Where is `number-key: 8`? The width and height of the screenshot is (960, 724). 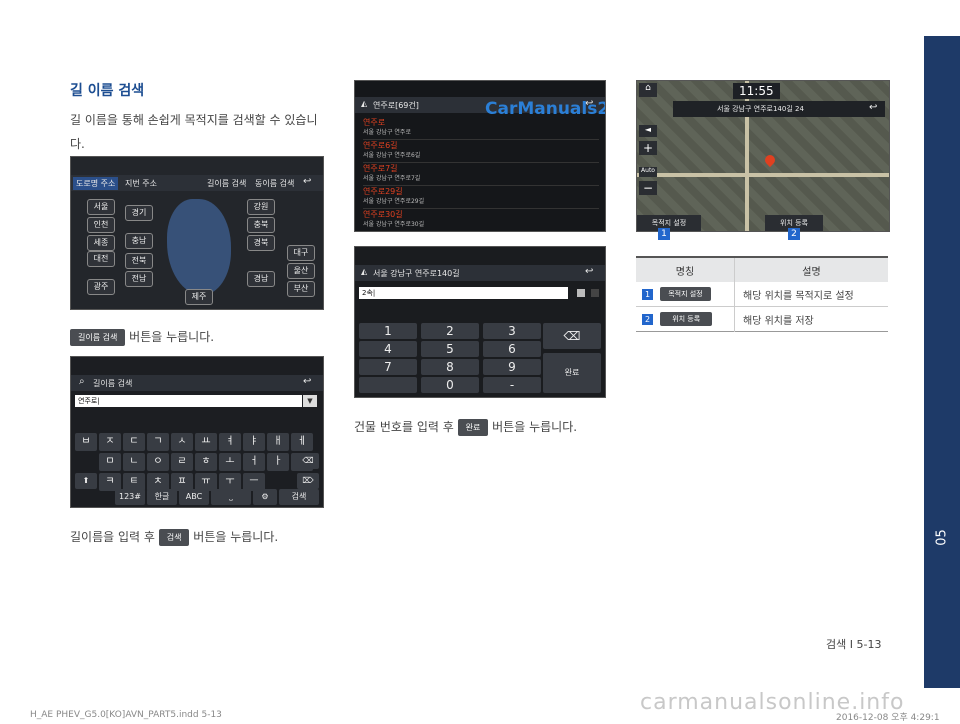 number-key: 8 is located at coordinates (450, 367).